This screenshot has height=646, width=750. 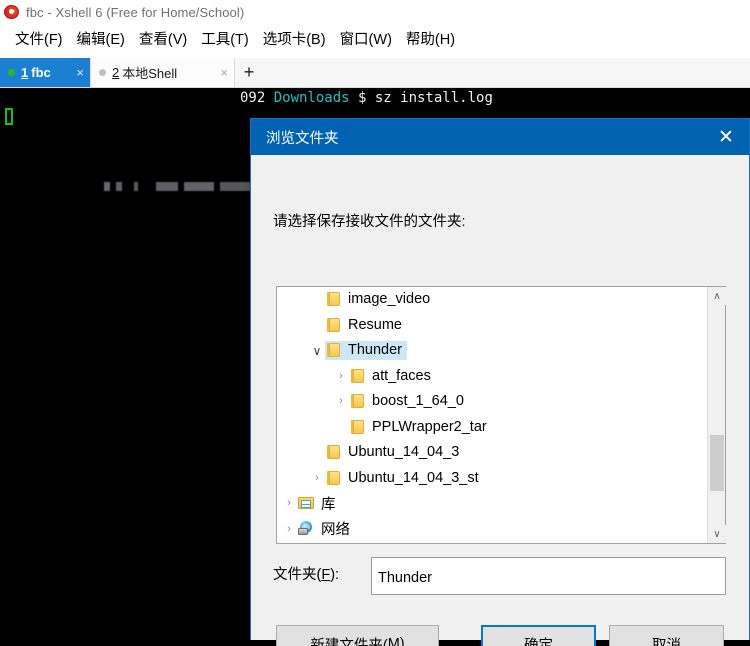 I want to click on tab-local-shell: 2 本地Shell ×, so click(x=162, y=72).